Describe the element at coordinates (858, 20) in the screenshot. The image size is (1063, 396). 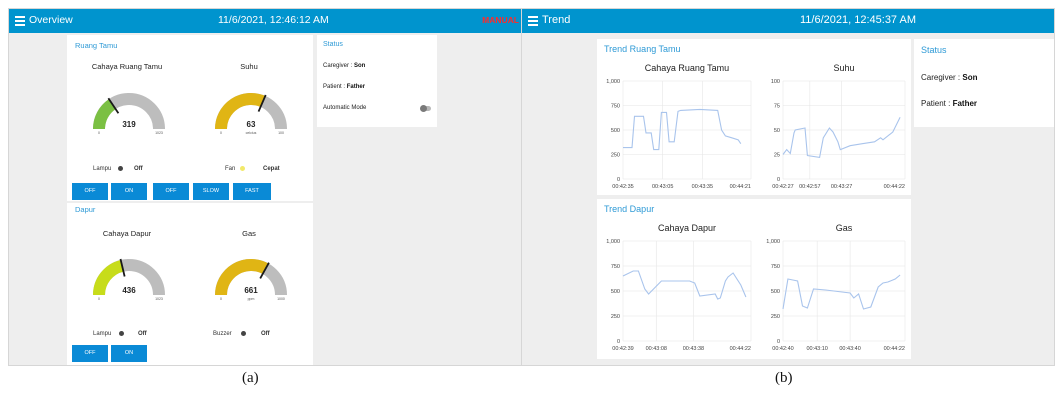
I see `clock-text: 11/6/2021, 12:45:37 AM` at that location.